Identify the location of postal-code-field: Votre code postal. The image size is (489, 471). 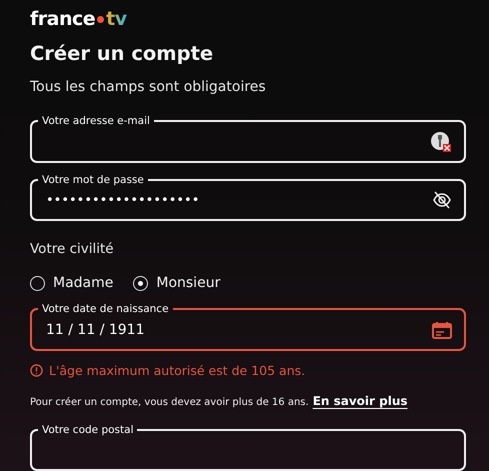
(248, 447).